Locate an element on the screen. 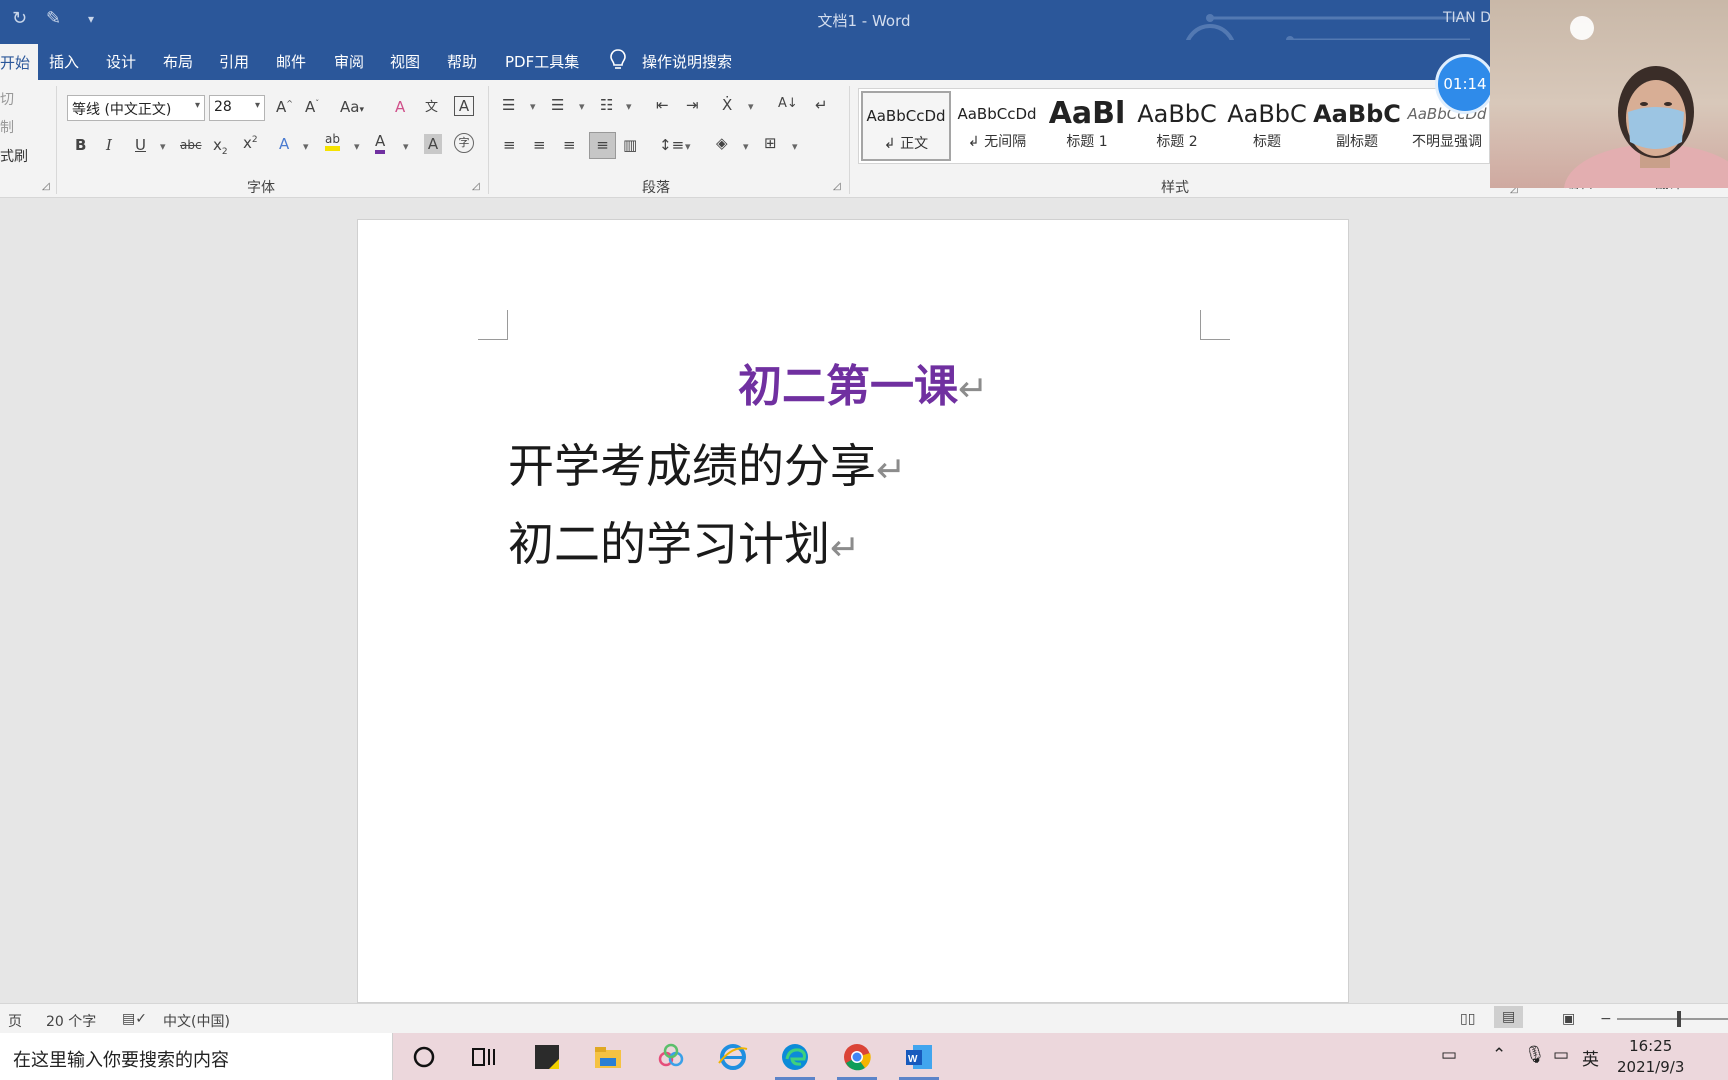 This screenshot has width=1728, height=1080. zoom-slider is located at coordinates (1672, 1019).